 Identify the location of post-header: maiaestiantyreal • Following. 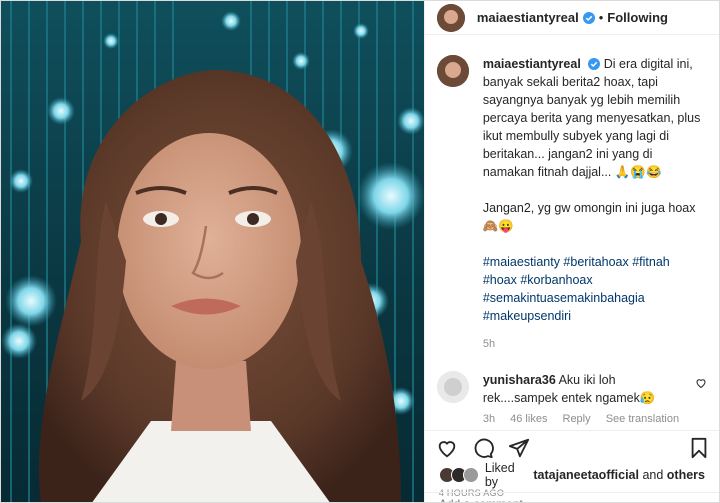
(571, 18).